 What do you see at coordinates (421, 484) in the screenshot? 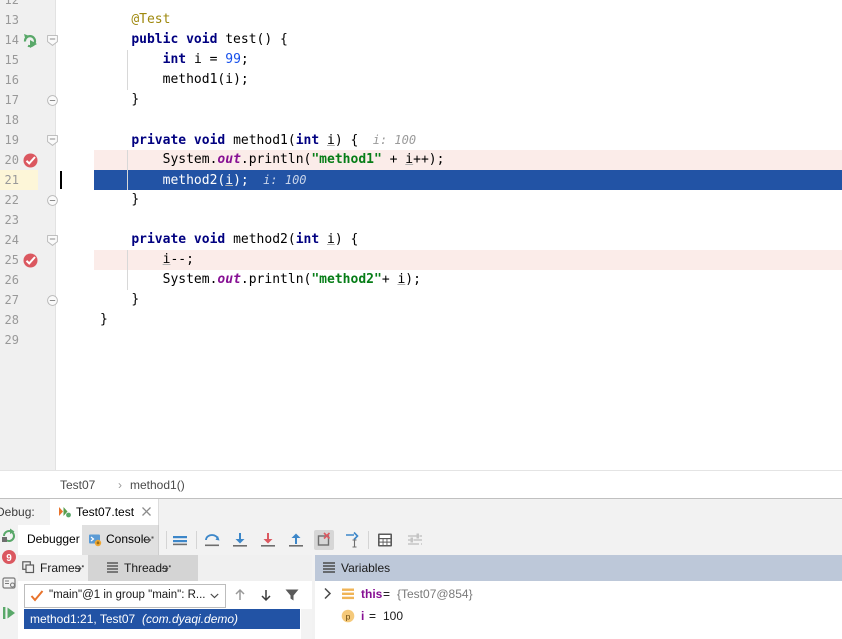
I see `breadcrumb: Test07 › method1()` at bounding box center [421, 484].